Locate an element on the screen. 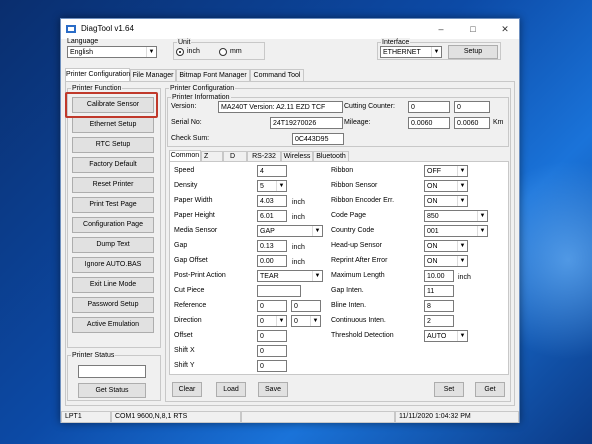  country-code-select: 001 ▼ is located at coordinates (456, 231).